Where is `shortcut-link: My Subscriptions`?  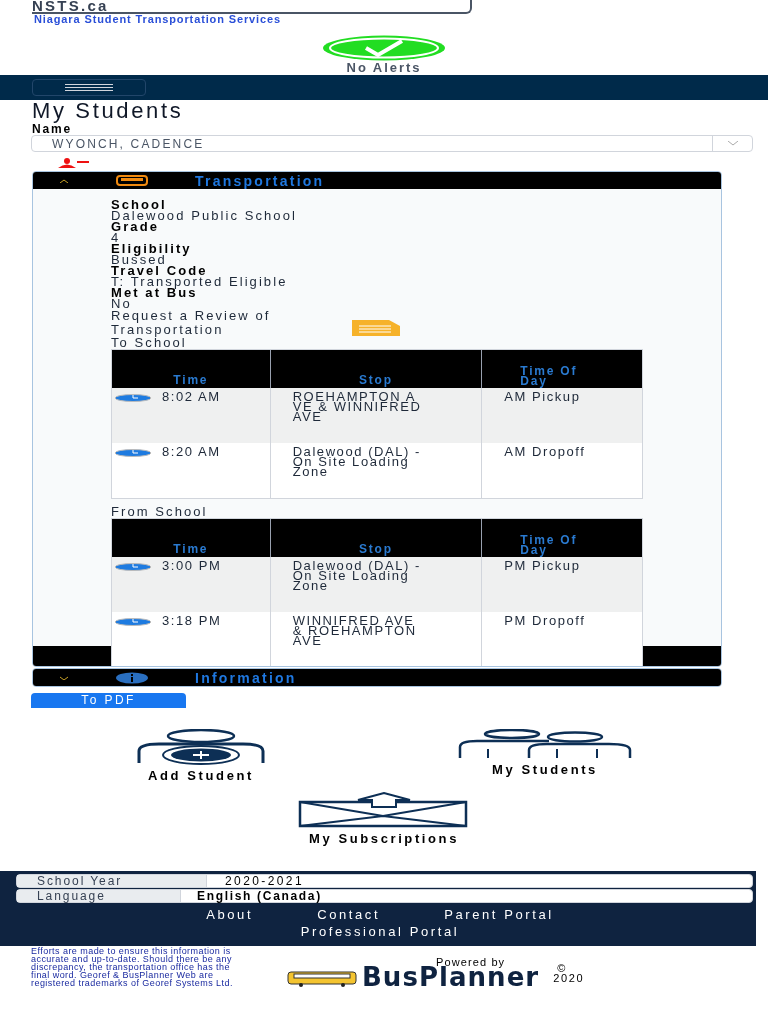 shortcut-link: My Subscriptions is located at coordinates (384, 818).